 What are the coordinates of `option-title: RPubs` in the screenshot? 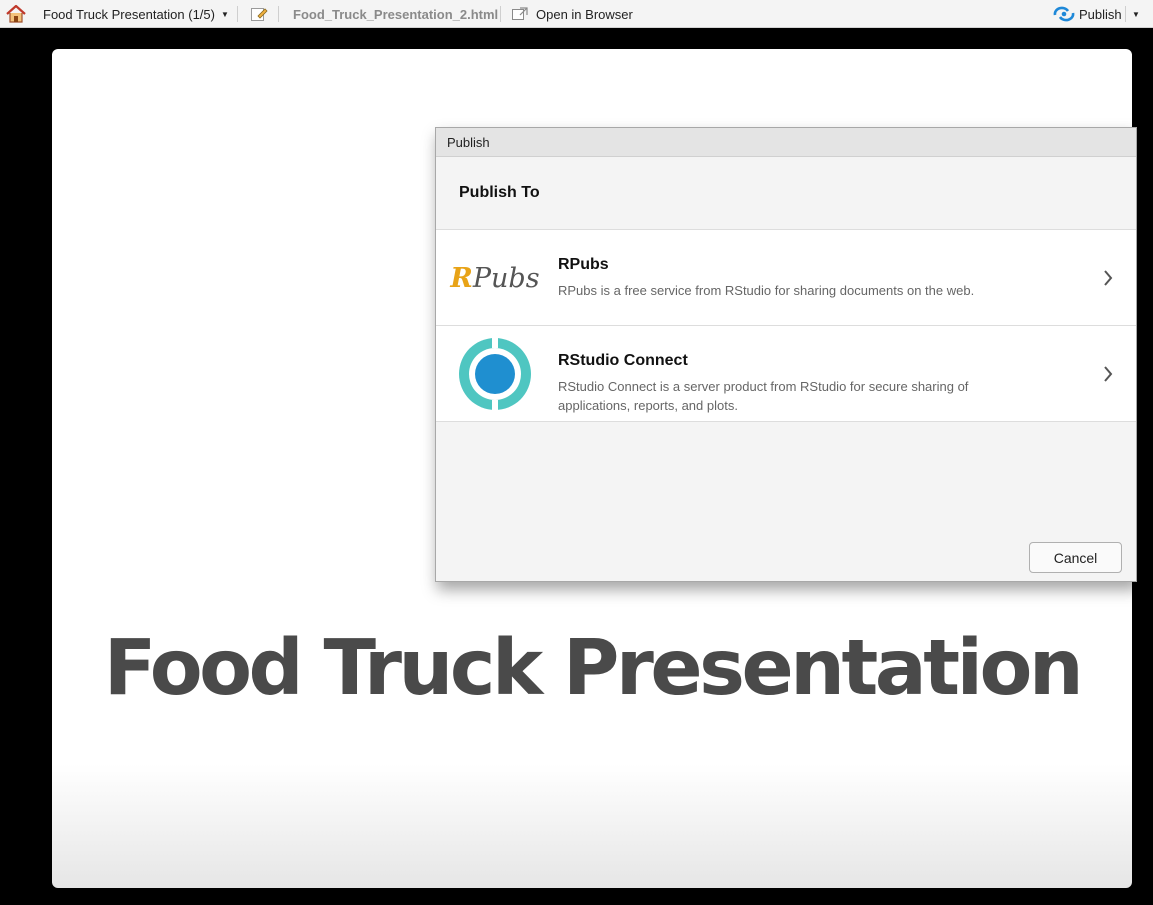 It's located at (583, 264).